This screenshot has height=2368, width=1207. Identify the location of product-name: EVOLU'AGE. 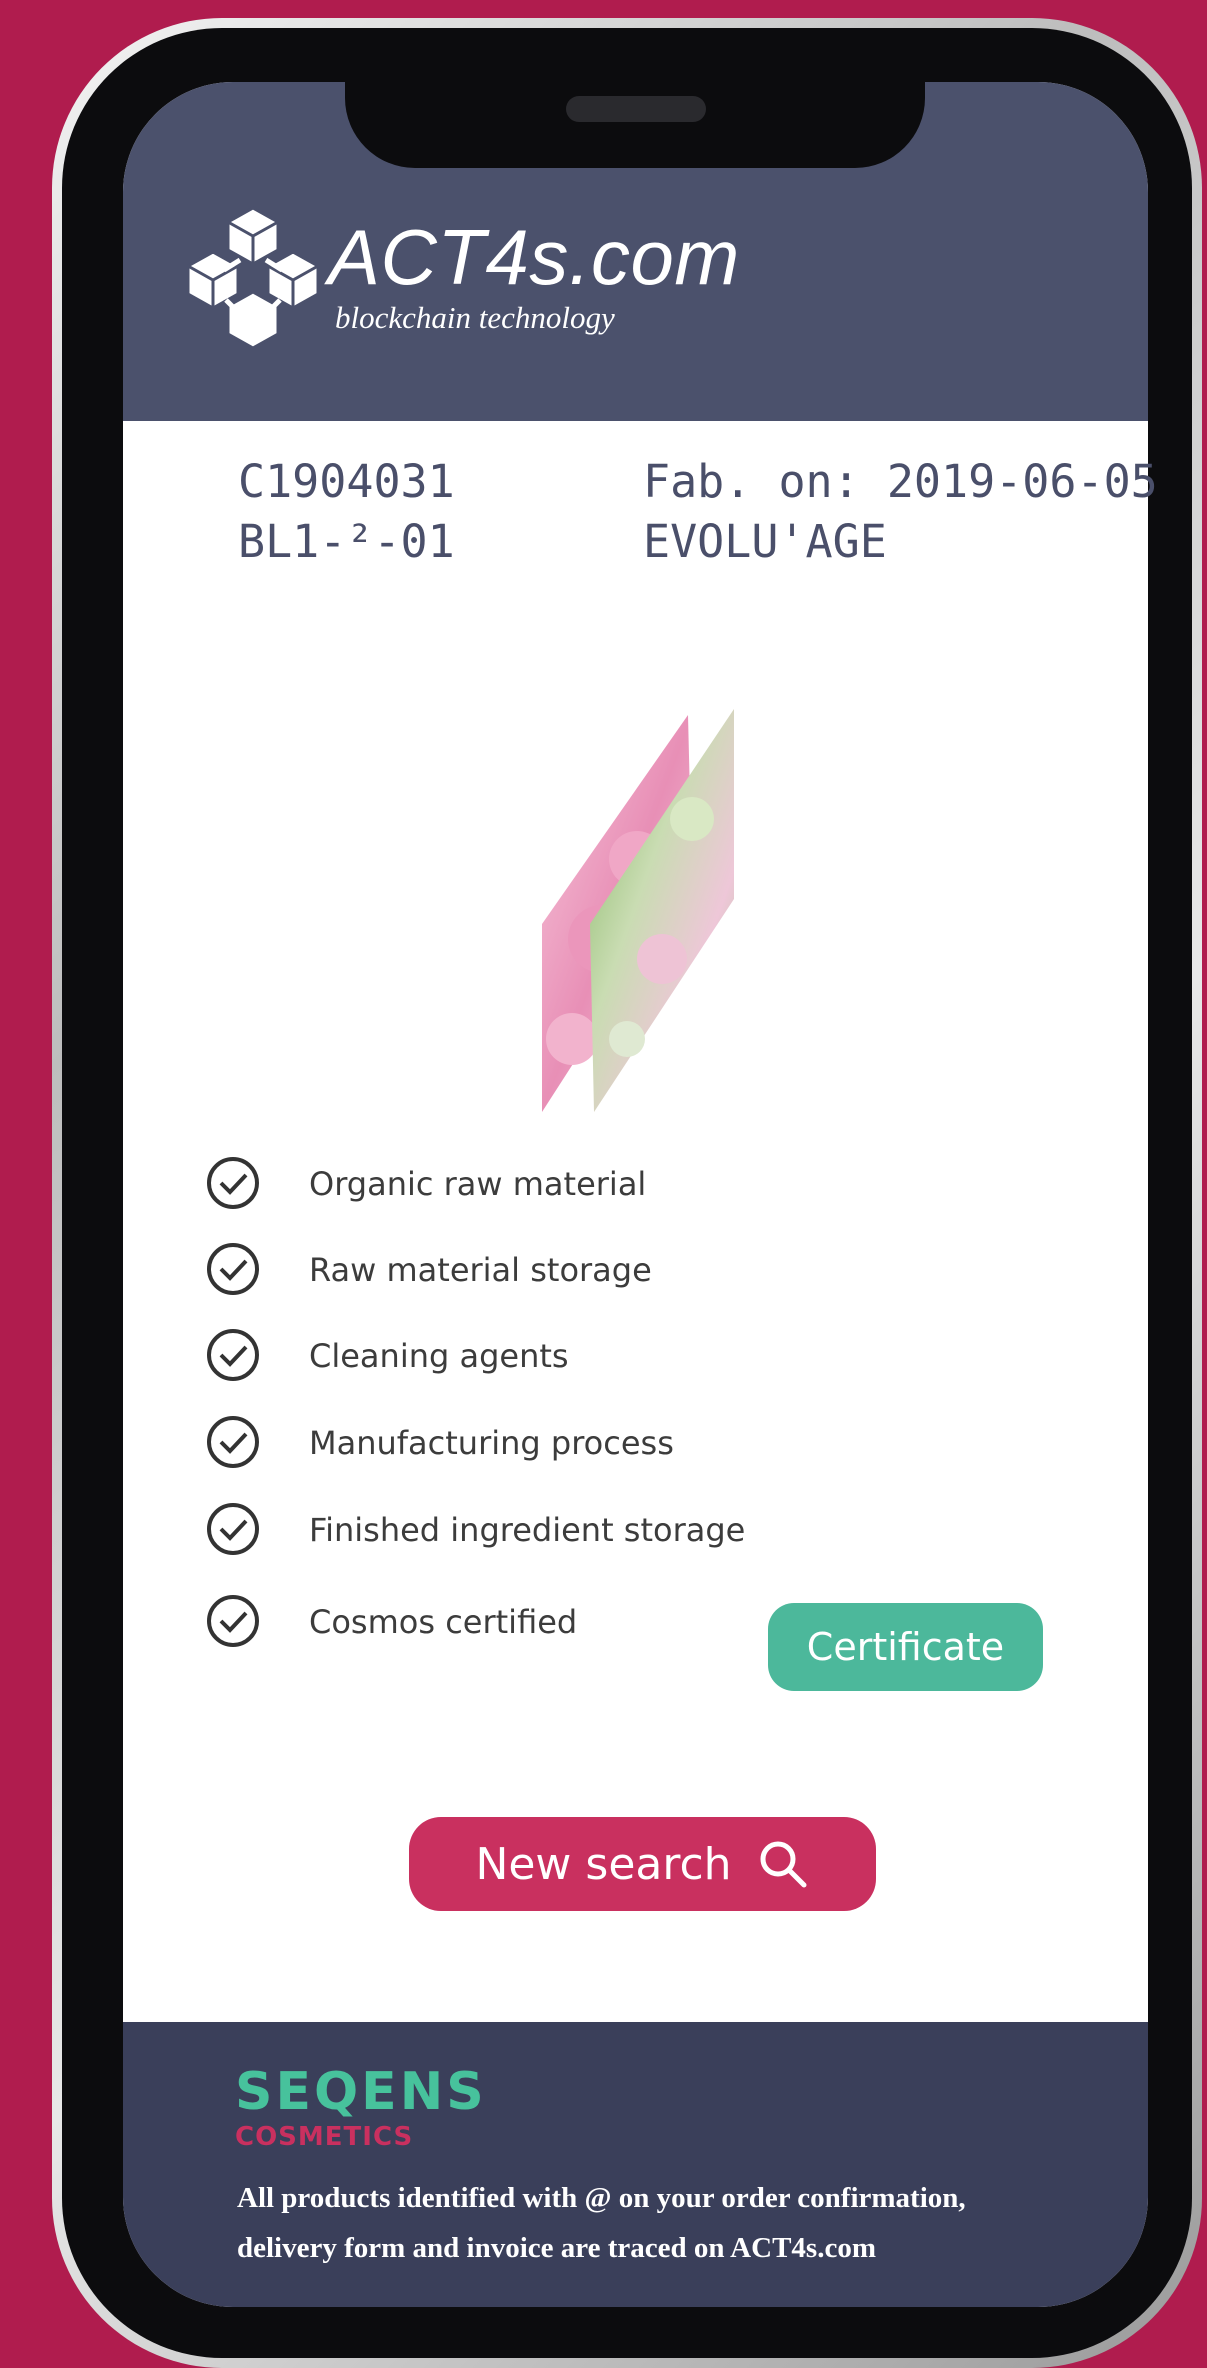
(765, 541).